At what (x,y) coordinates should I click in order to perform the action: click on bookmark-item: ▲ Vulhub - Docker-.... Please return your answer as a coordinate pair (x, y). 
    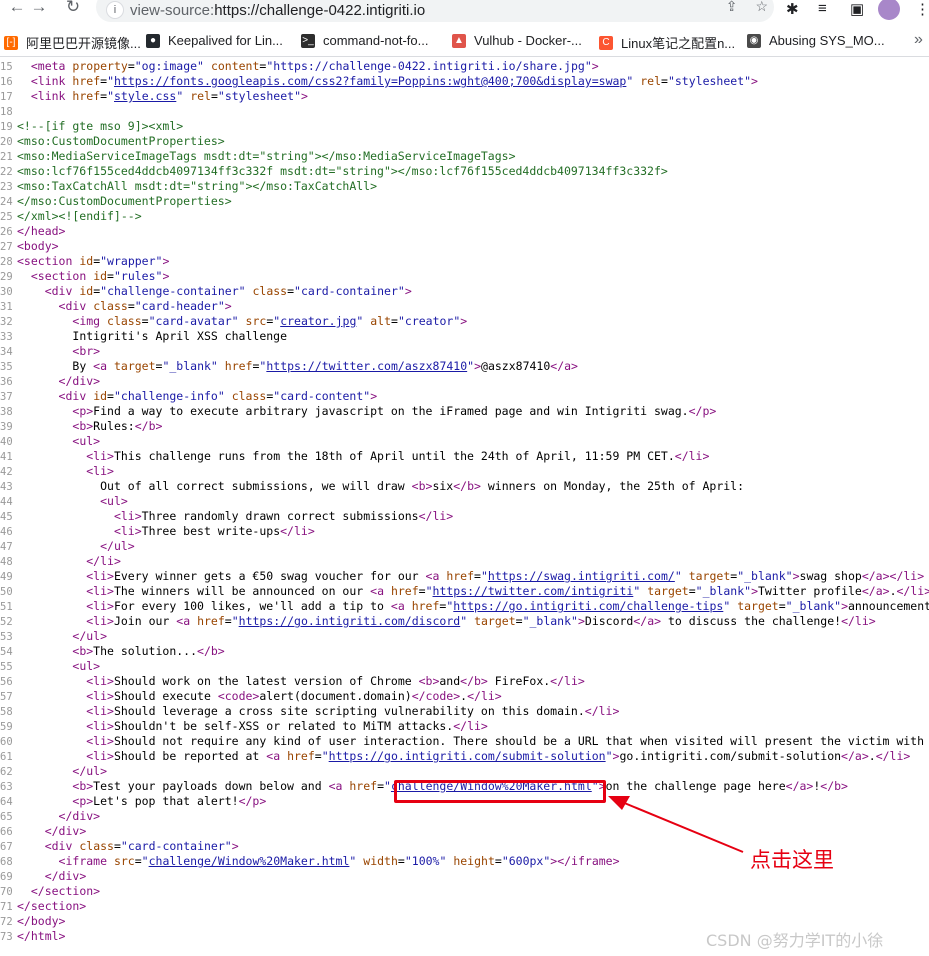
    Looking at the image, I should click on (517, 40).